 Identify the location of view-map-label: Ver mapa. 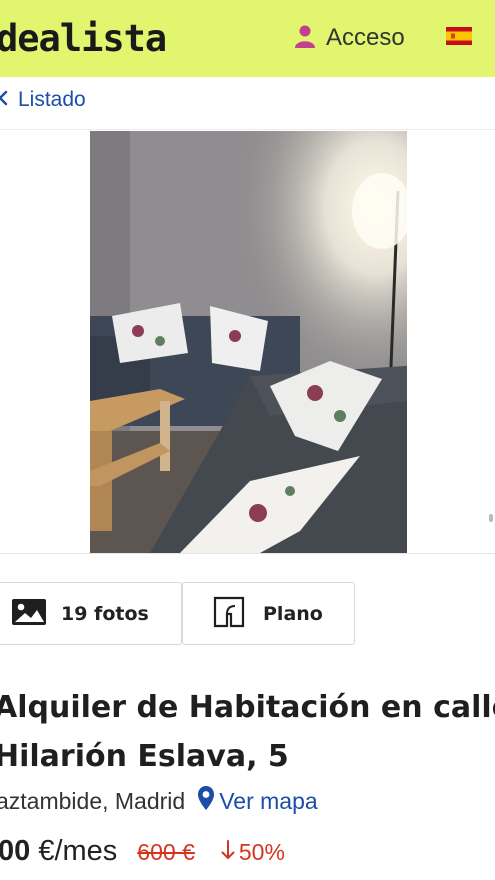
(268, 800).